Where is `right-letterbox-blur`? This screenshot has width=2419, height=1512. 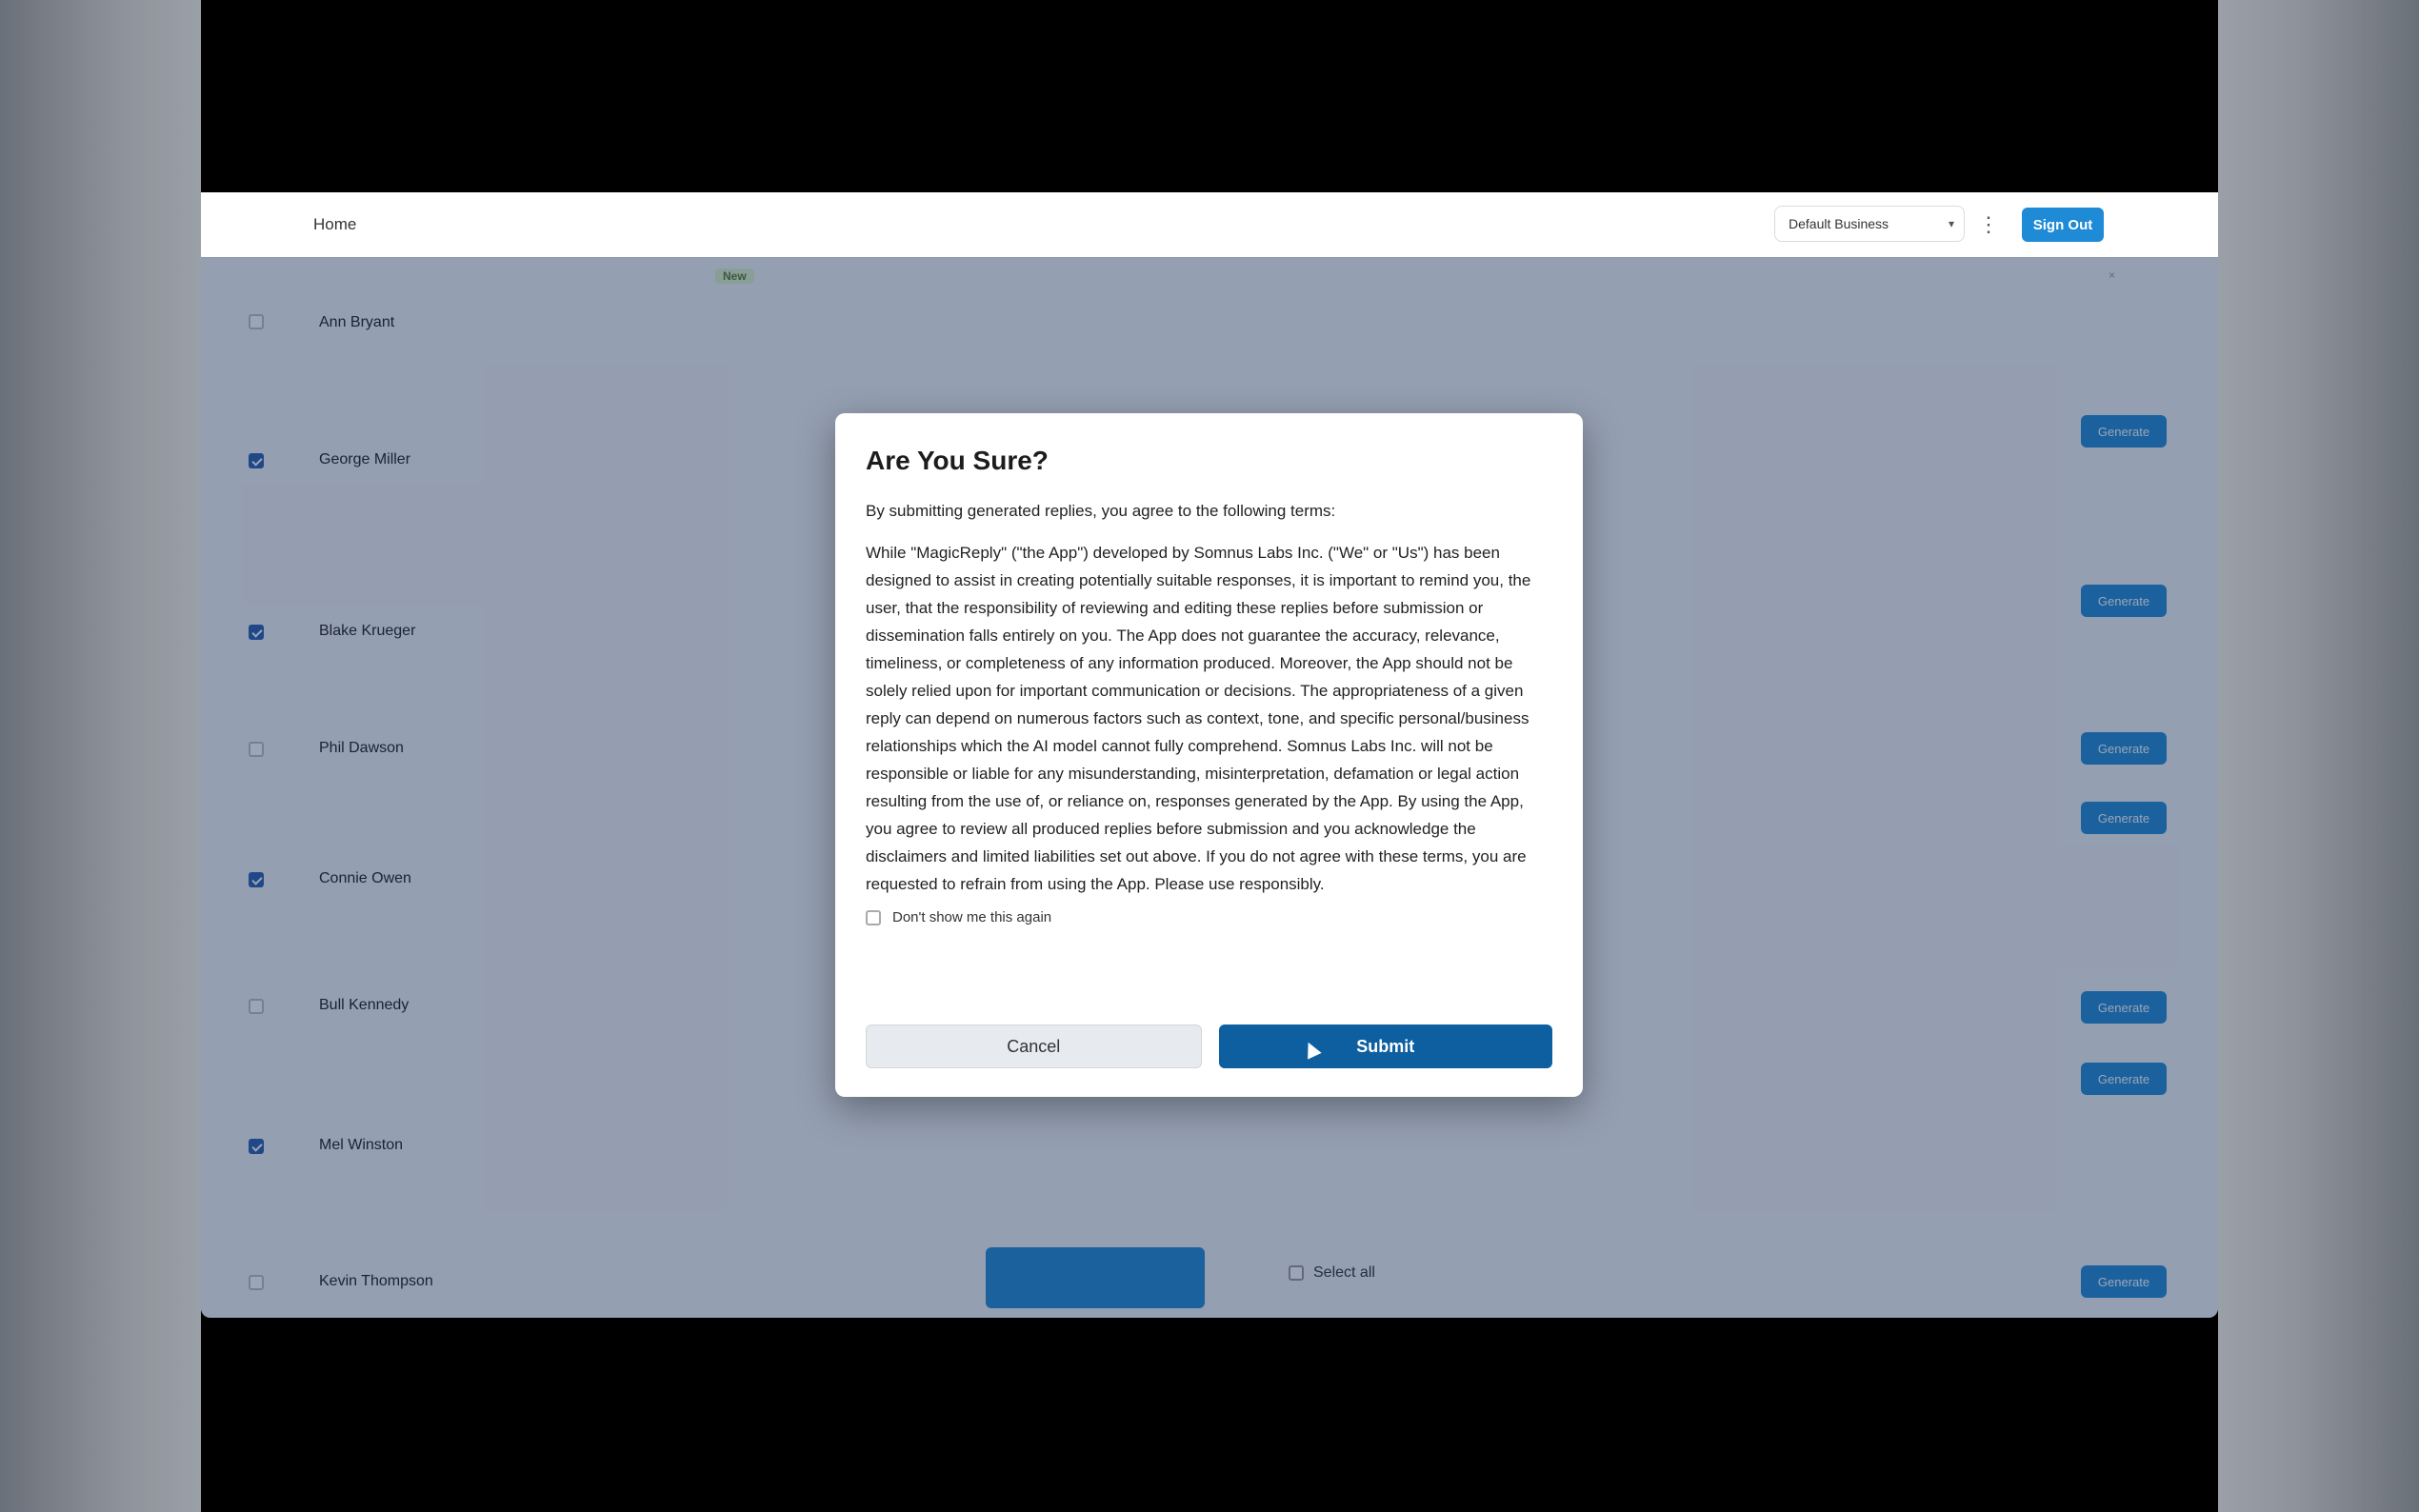
right-letterbox-blur is located at coordinates (2318, 756).